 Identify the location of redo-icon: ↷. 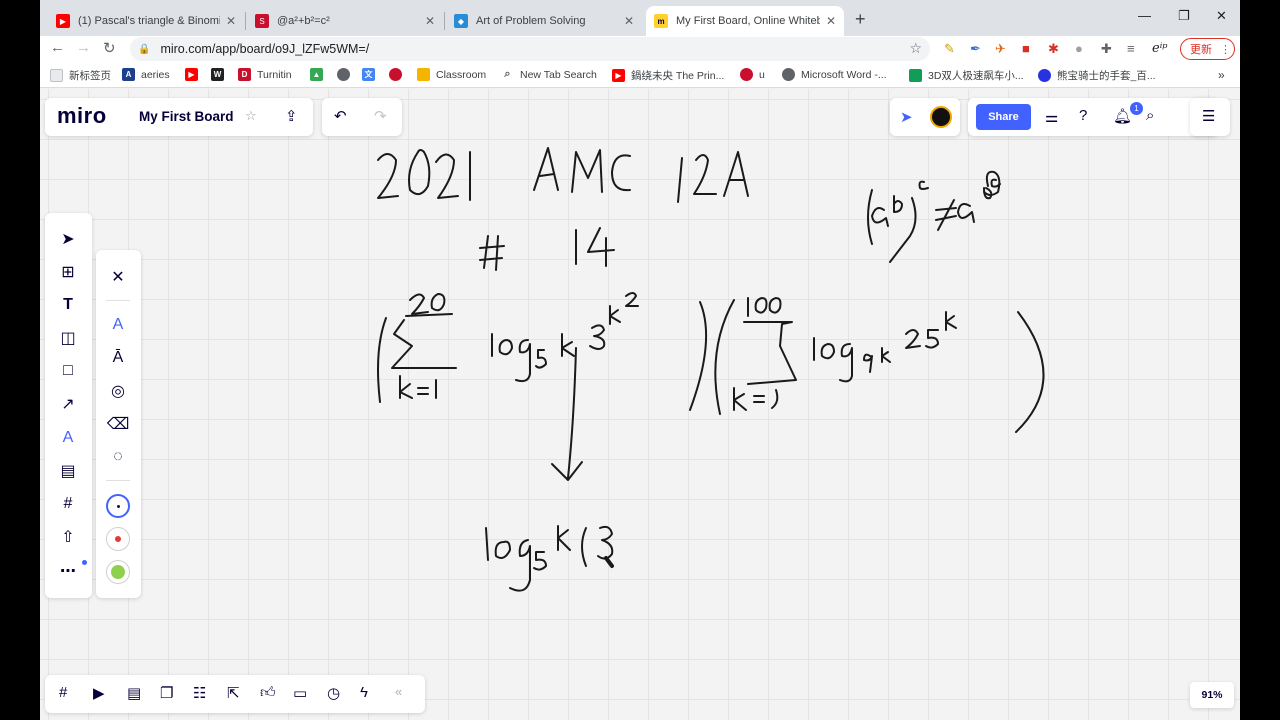
(380, 116).